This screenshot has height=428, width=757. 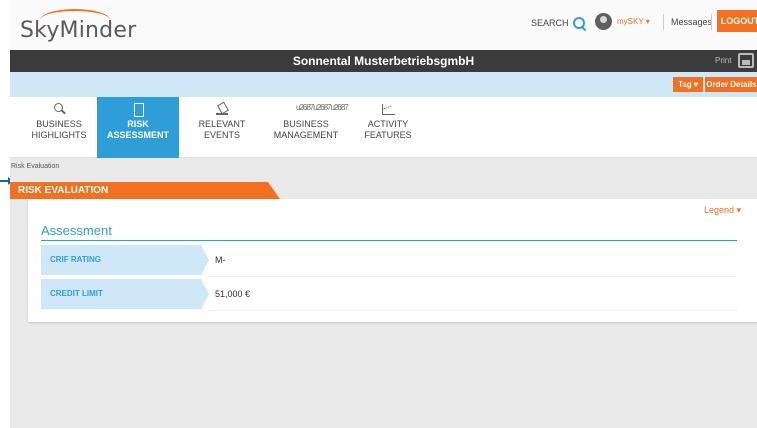 I want to click on tab-label: BUSINESS HIGHLIGHTS, so click(x=59, y=129).